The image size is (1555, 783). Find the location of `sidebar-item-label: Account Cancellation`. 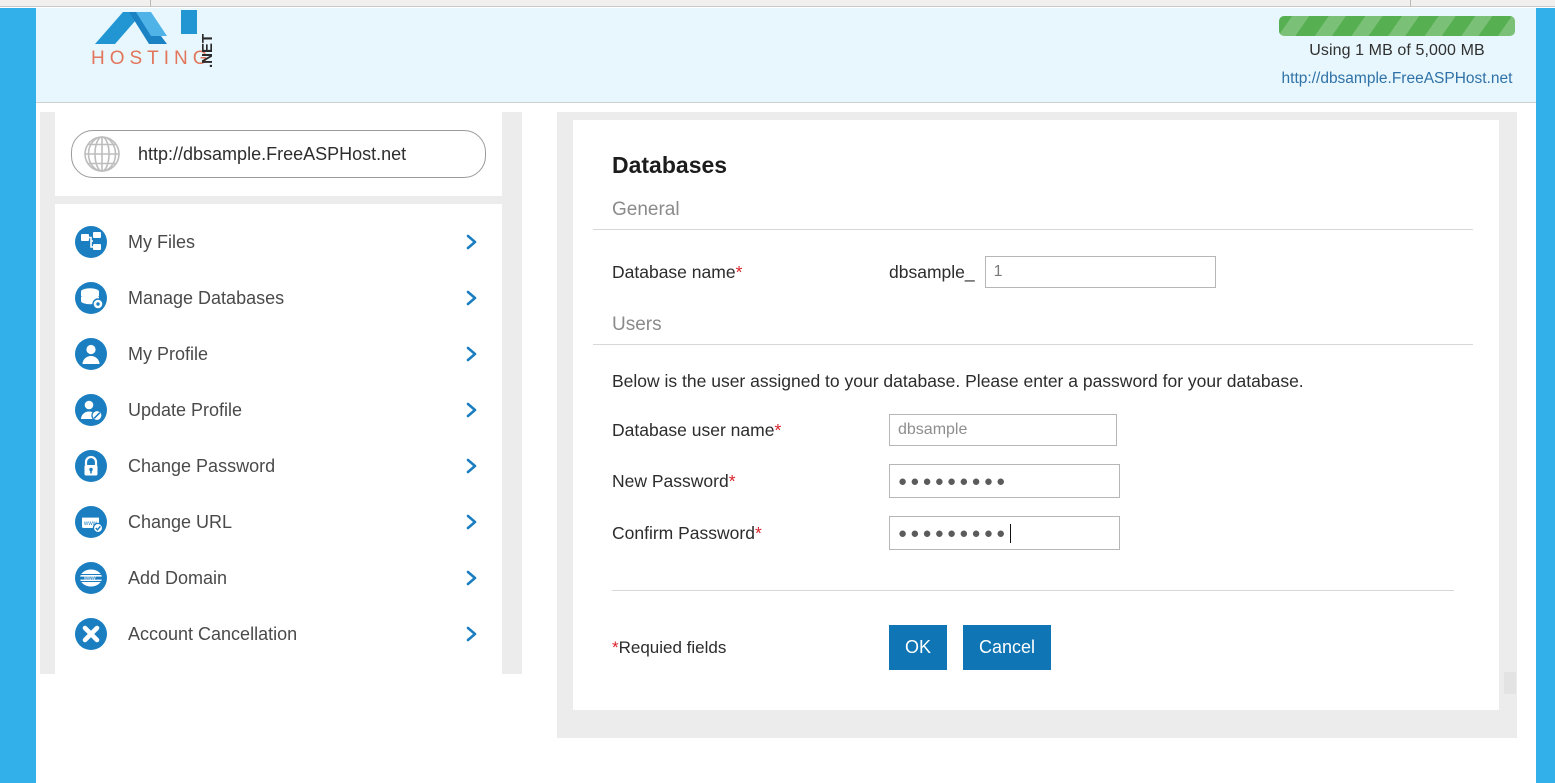

sidebar-item-label: Account Cancellation is located at coordinates (213, 633).